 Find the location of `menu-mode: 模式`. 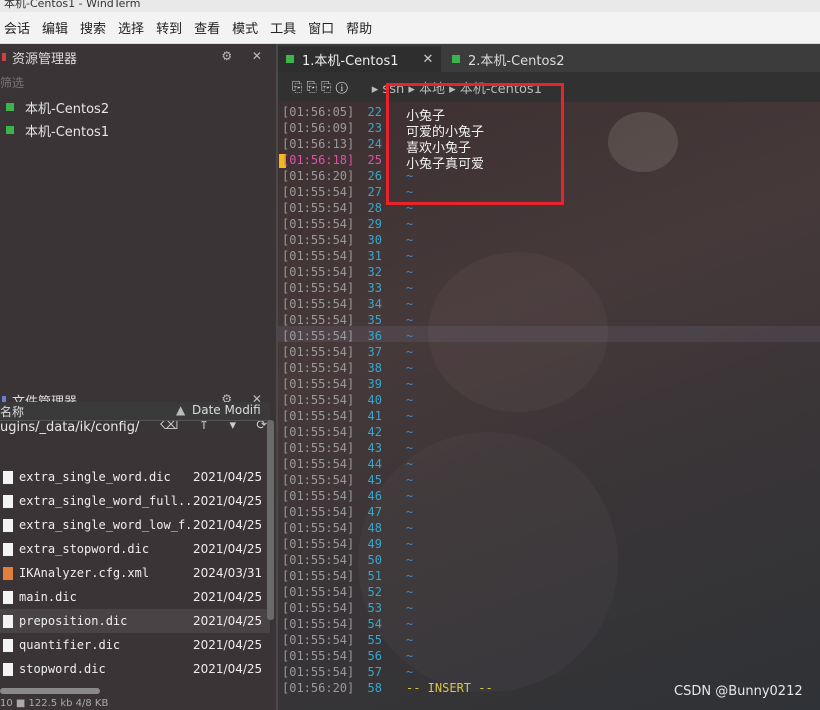

menu-mode: 模式 is located at coordinates (246, 27).